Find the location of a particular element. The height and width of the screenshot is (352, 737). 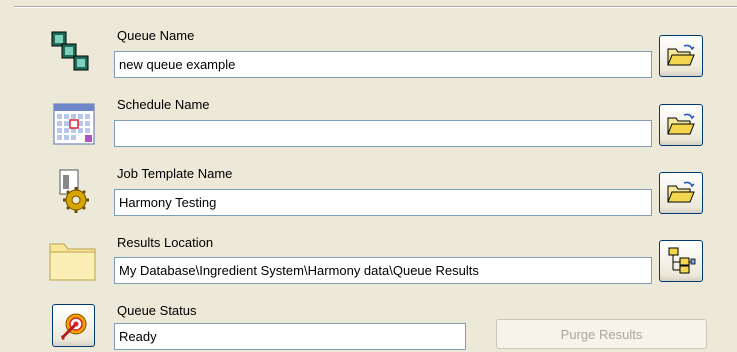

browse-queue-button is located at coordinates (681, 56).